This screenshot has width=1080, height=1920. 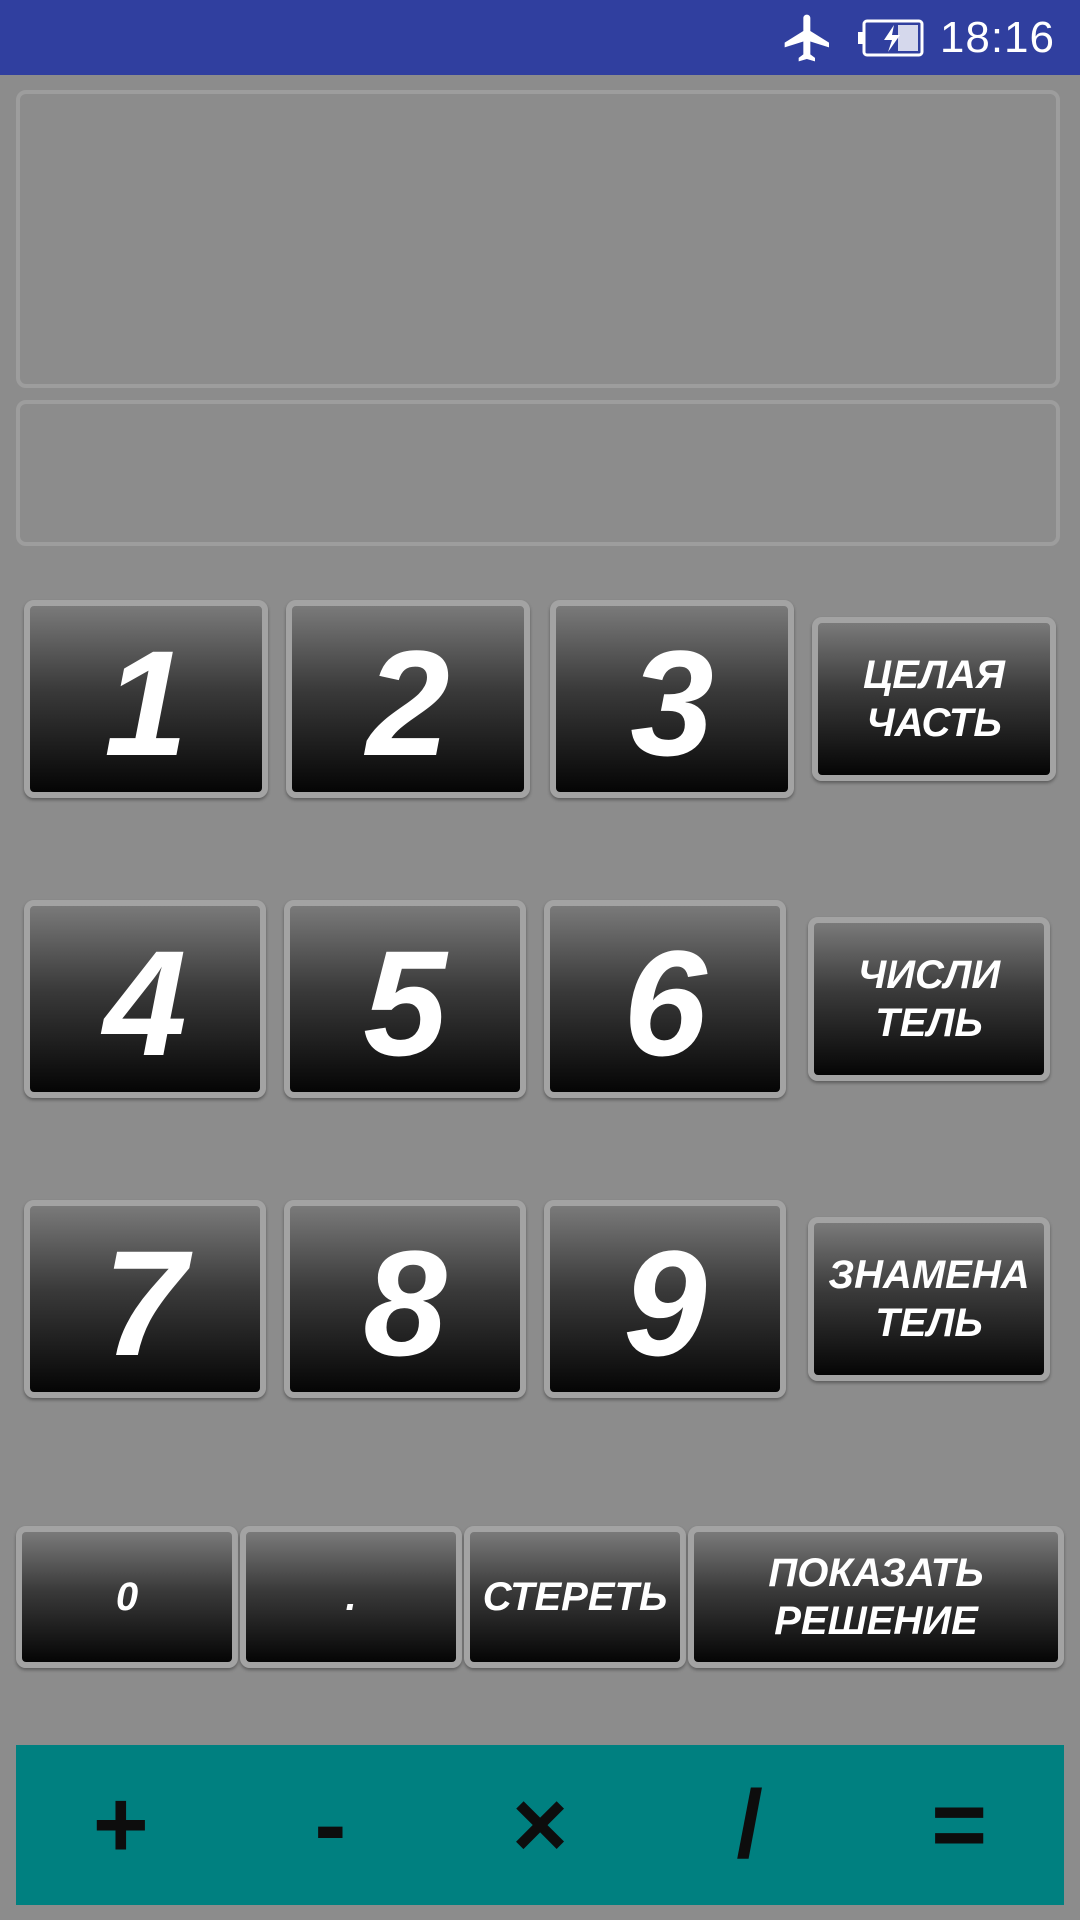 What do you see at coordinates (408, 699) in the screenshot?
I see `digit-2-button: 2` at bounding box center [408, 699].